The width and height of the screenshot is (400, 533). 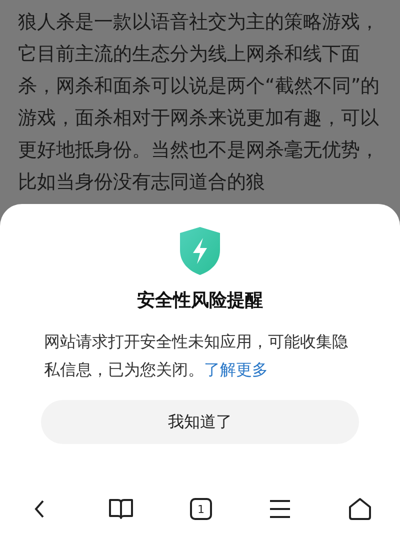 I want to click on dialog-message: 网站请求打开安全性未知应用，可能收集隐私信息，已为您关闭。了解更多, so click(x=196, y=356).